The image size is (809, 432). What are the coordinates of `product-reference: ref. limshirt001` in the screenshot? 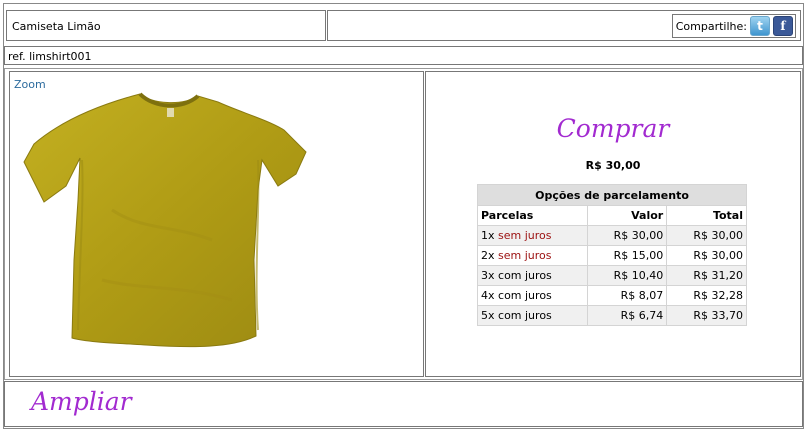 It's located at (50, 56).